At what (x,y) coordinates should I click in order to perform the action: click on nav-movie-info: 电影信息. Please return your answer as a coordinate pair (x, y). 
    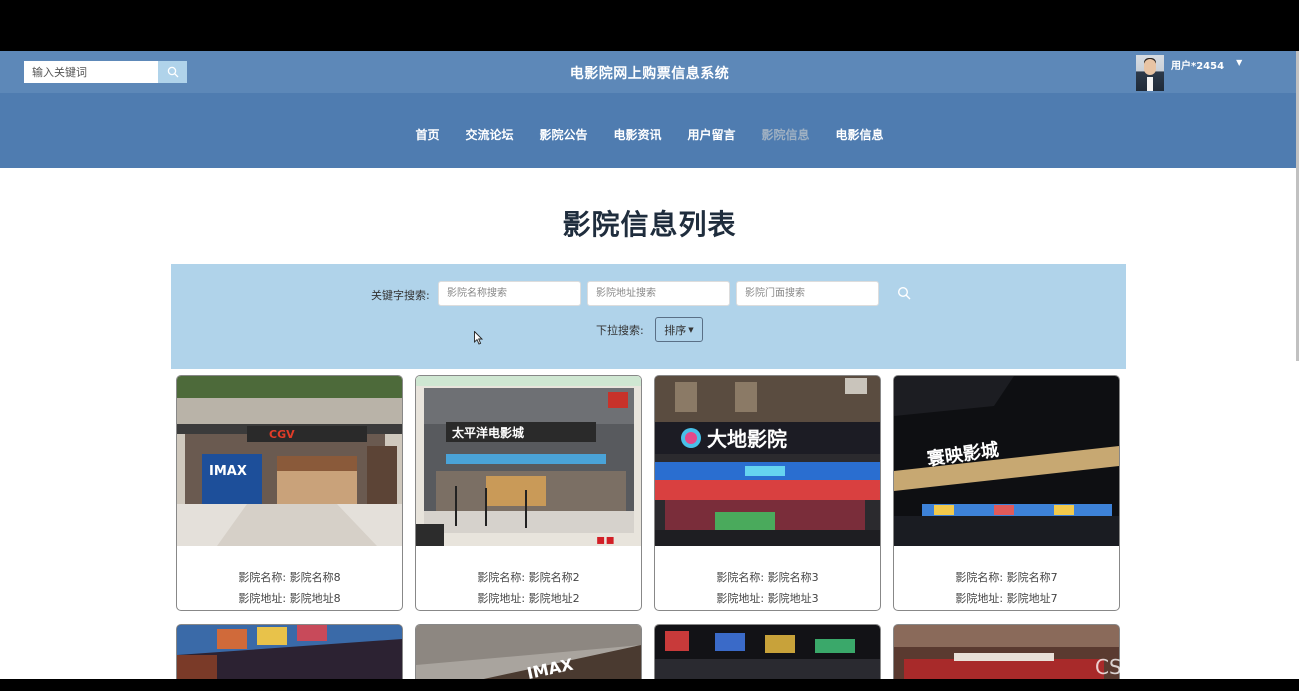
    Looking at the image, I should click on (860, 134).